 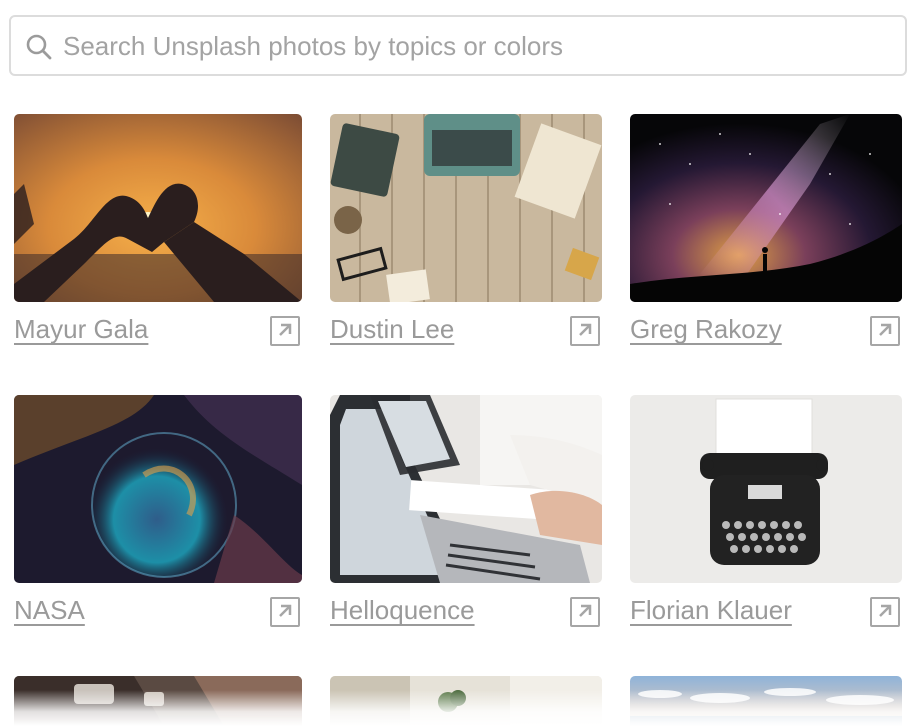 What do you see at coordinates (39, 47) in the screenshot?
I see `search-icon` at bounding box center [39, 47].